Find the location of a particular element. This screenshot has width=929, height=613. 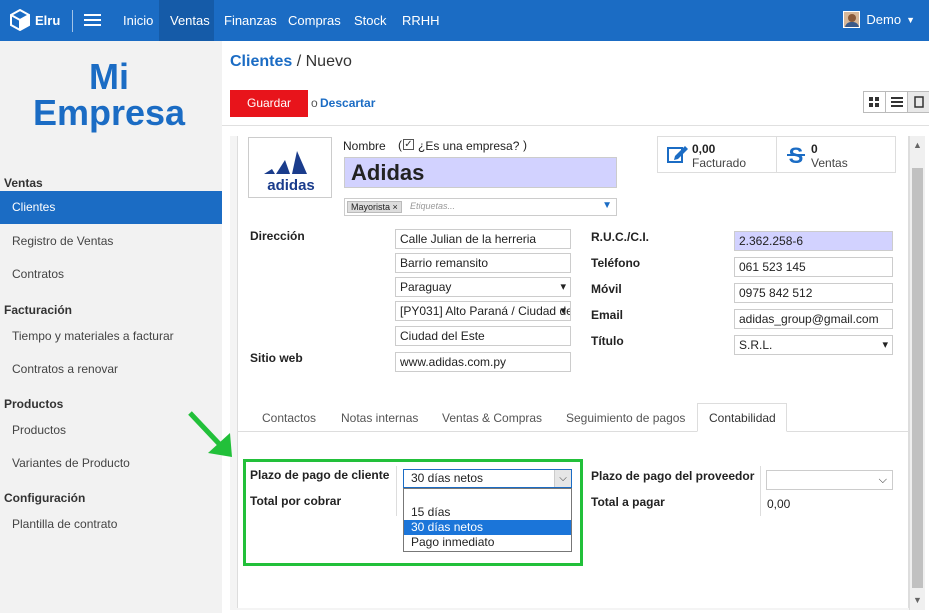

email-input: adidas_group@gmail.com is located at coordinates (813, 319).